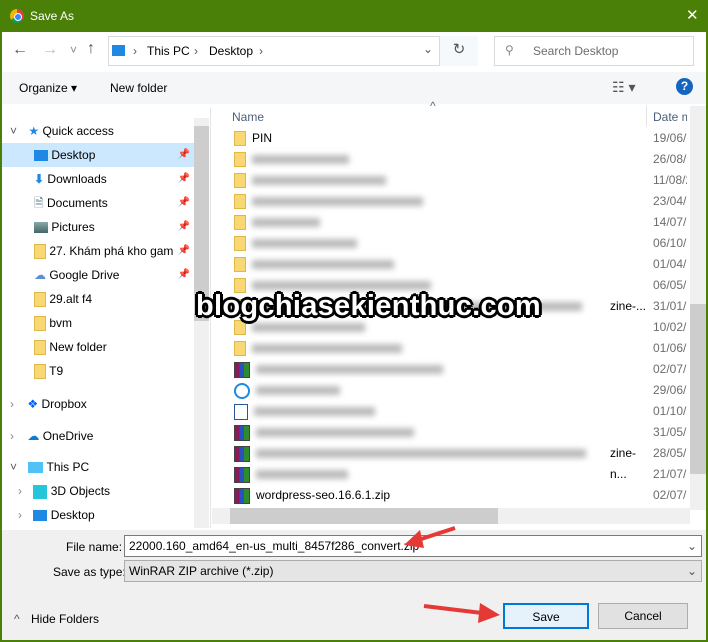  Describe the element at coordinates (452, 574) in the screenshot. I see `annotation-arrows` at that location.